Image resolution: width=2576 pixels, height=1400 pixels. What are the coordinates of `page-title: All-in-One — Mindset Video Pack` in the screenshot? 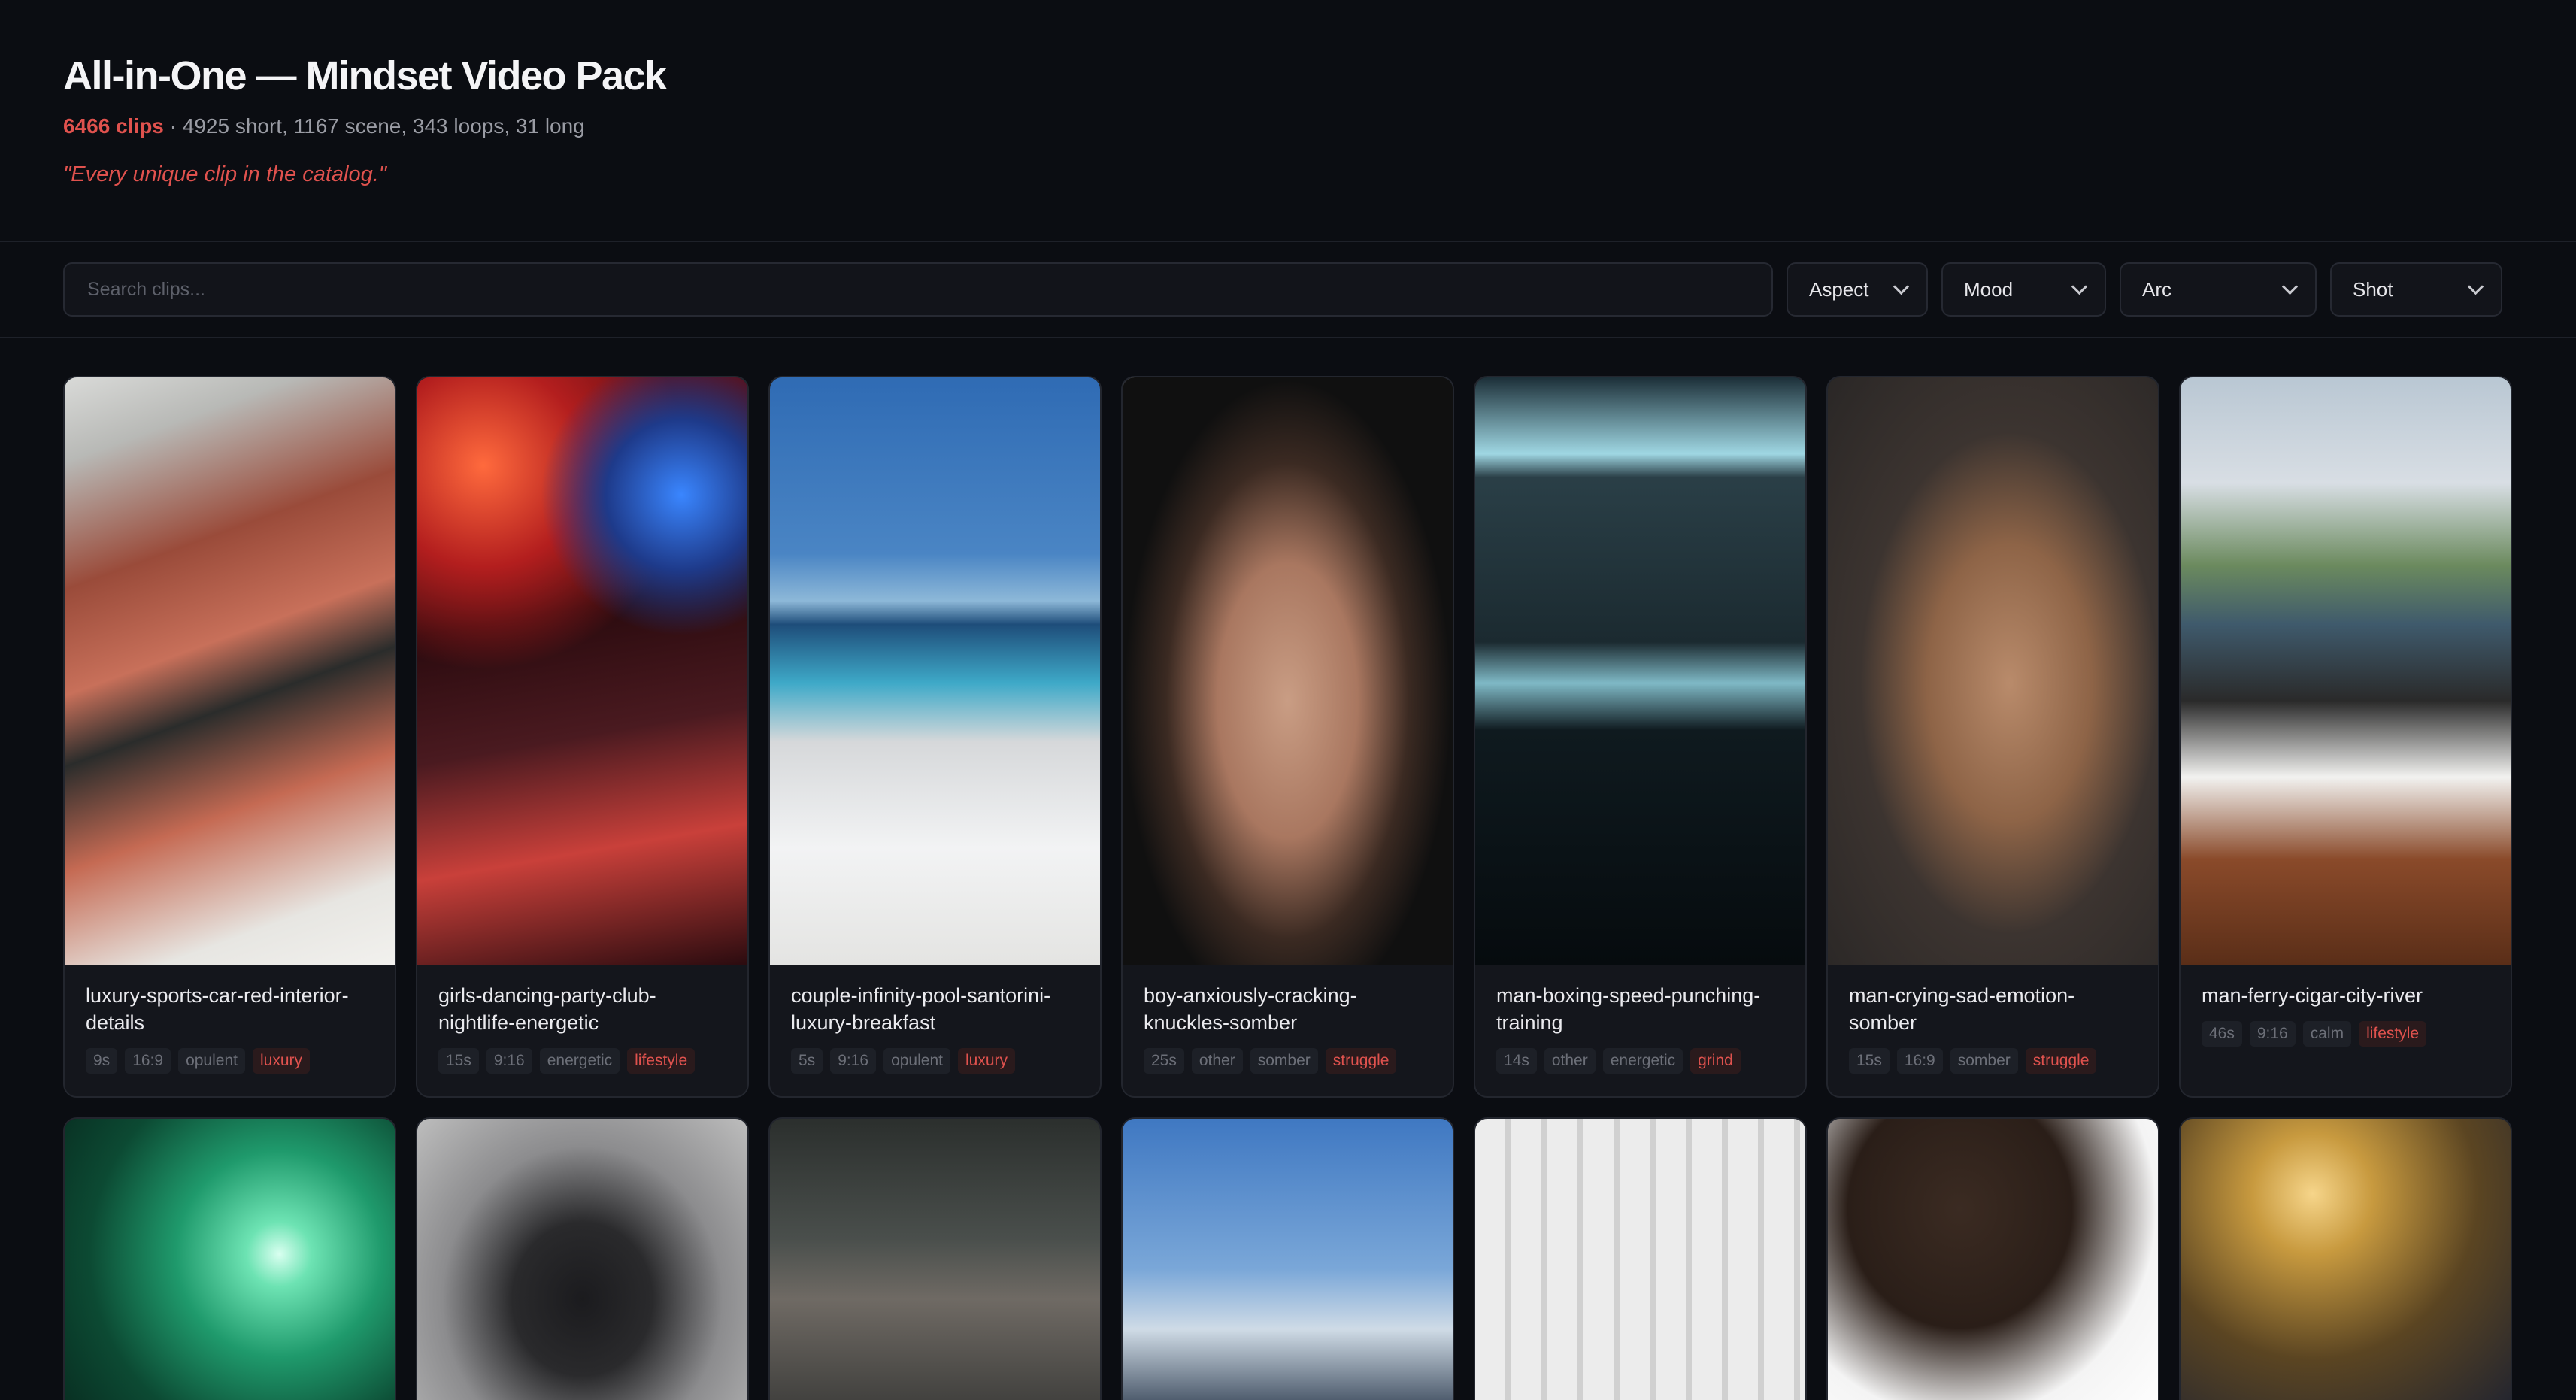 It's located at (365, 75).